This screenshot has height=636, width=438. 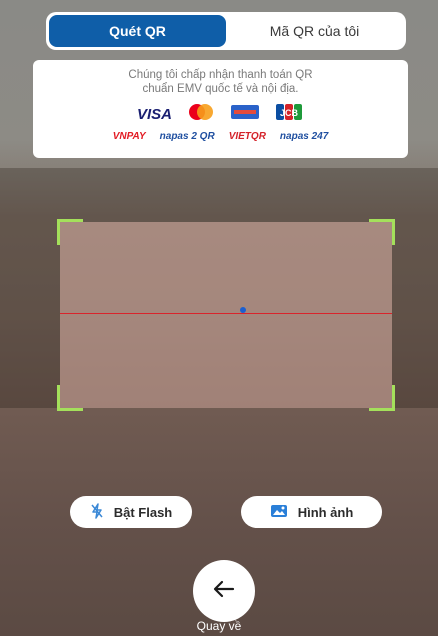 I want to click on overlay-right, so click(x=415, y=315).